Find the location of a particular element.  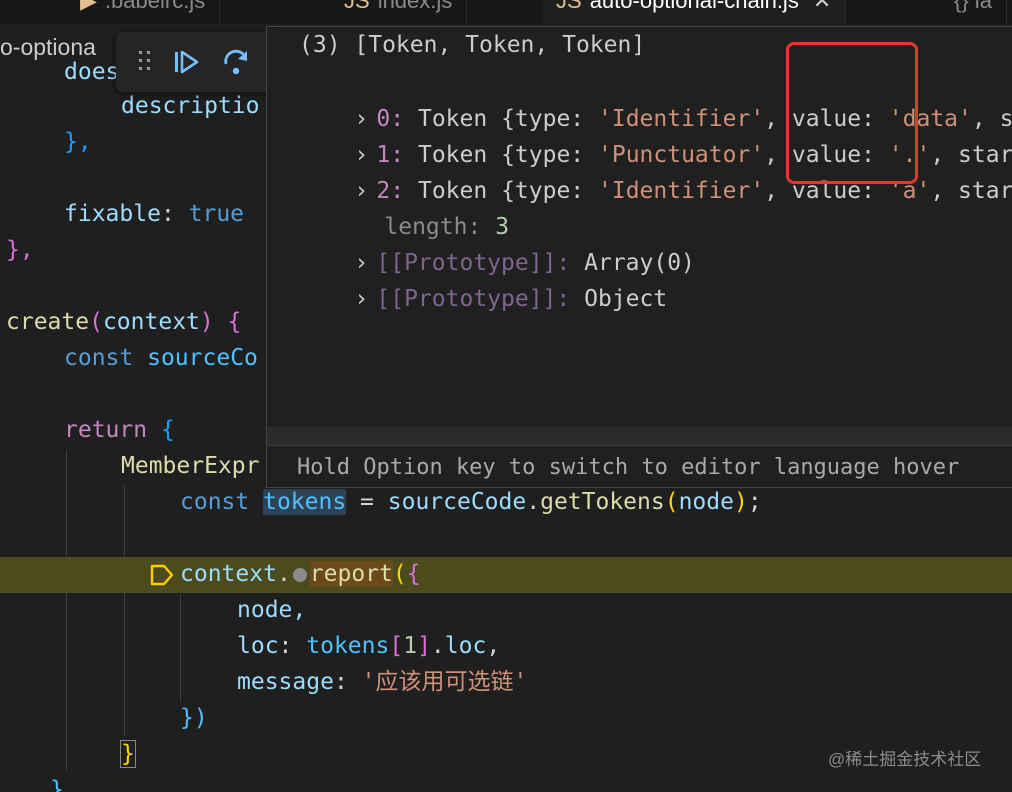

drag-grip-icon is located at coordinates (145, 61).